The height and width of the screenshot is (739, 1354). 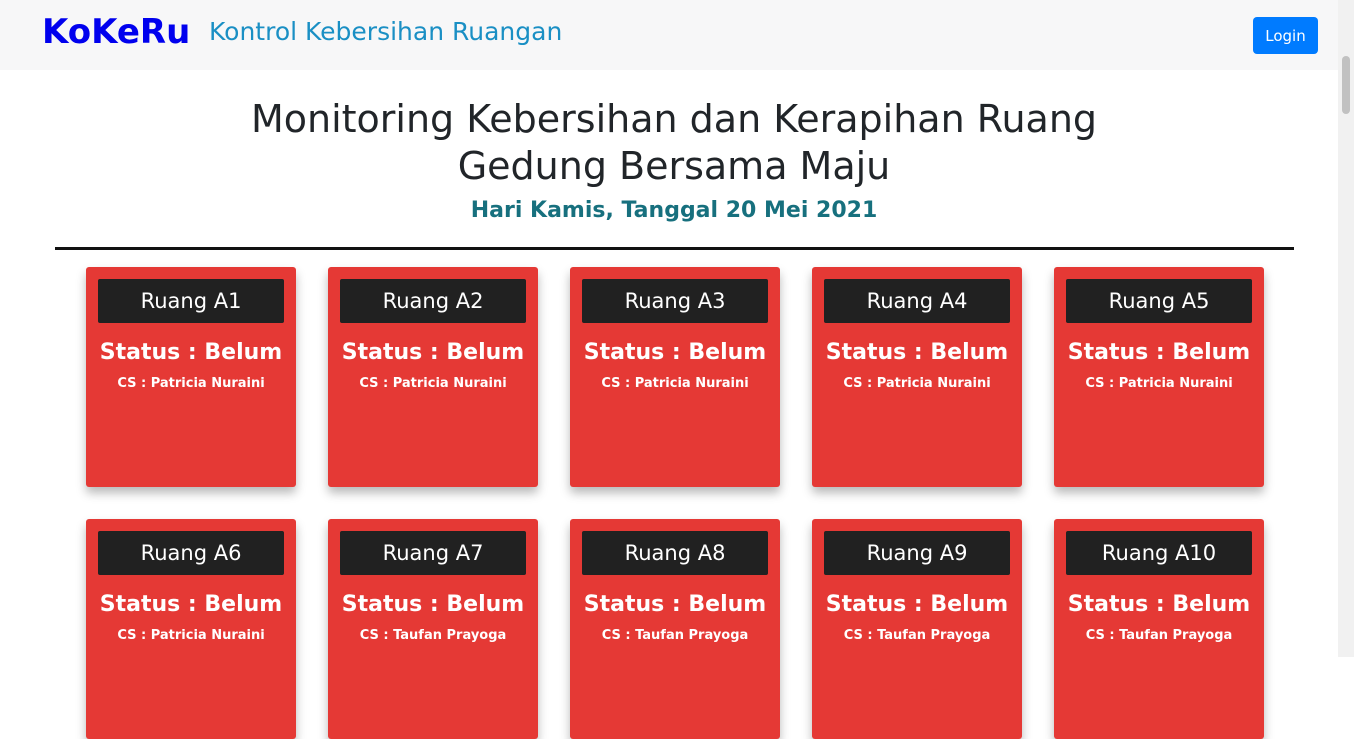 I want to click on room-name: Ruang A8, so click(x=675, y=553).